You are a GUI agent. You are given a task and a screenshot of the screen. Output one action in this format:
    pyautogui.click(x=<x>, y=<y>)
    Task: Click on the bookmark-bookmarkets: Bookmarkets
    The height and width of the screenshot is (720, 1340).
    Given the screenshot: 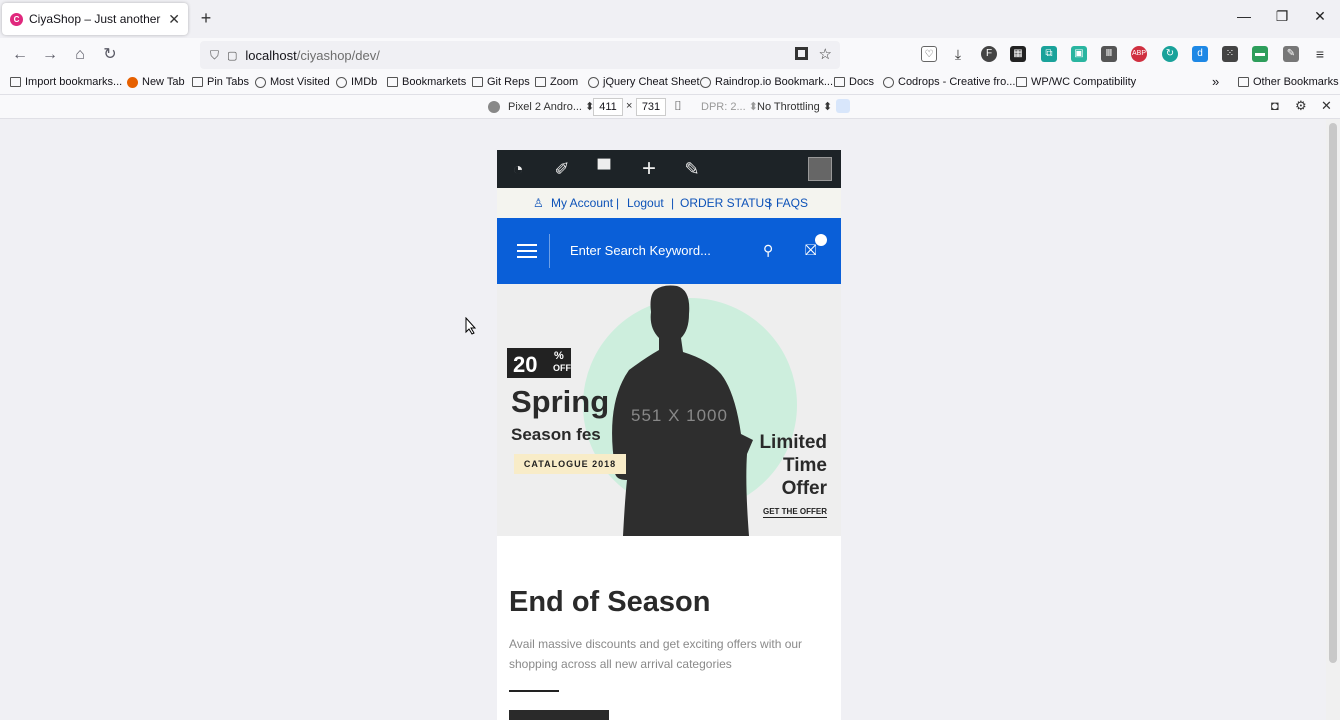 What is the action you would take?
    pyautogui.click(x=426, y=82)
    